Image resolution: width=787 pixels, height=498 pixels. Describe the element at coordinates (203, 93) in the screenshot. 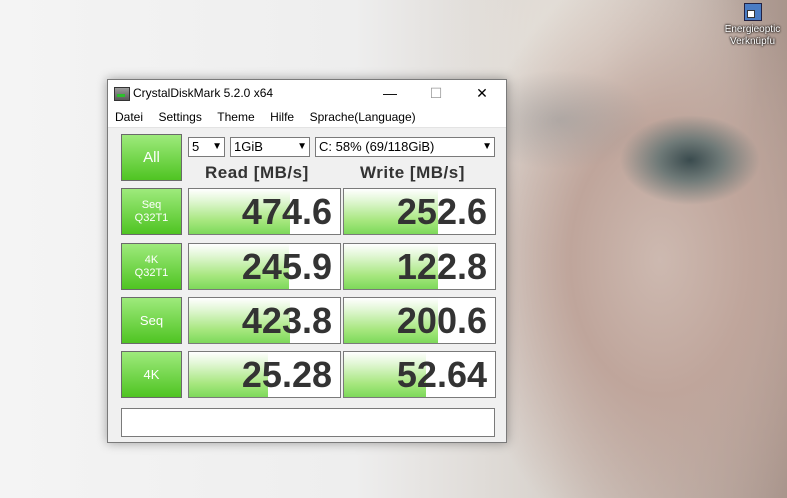

I see `window-title: CrystalDiskMark 5.2.0 x64` at that location.